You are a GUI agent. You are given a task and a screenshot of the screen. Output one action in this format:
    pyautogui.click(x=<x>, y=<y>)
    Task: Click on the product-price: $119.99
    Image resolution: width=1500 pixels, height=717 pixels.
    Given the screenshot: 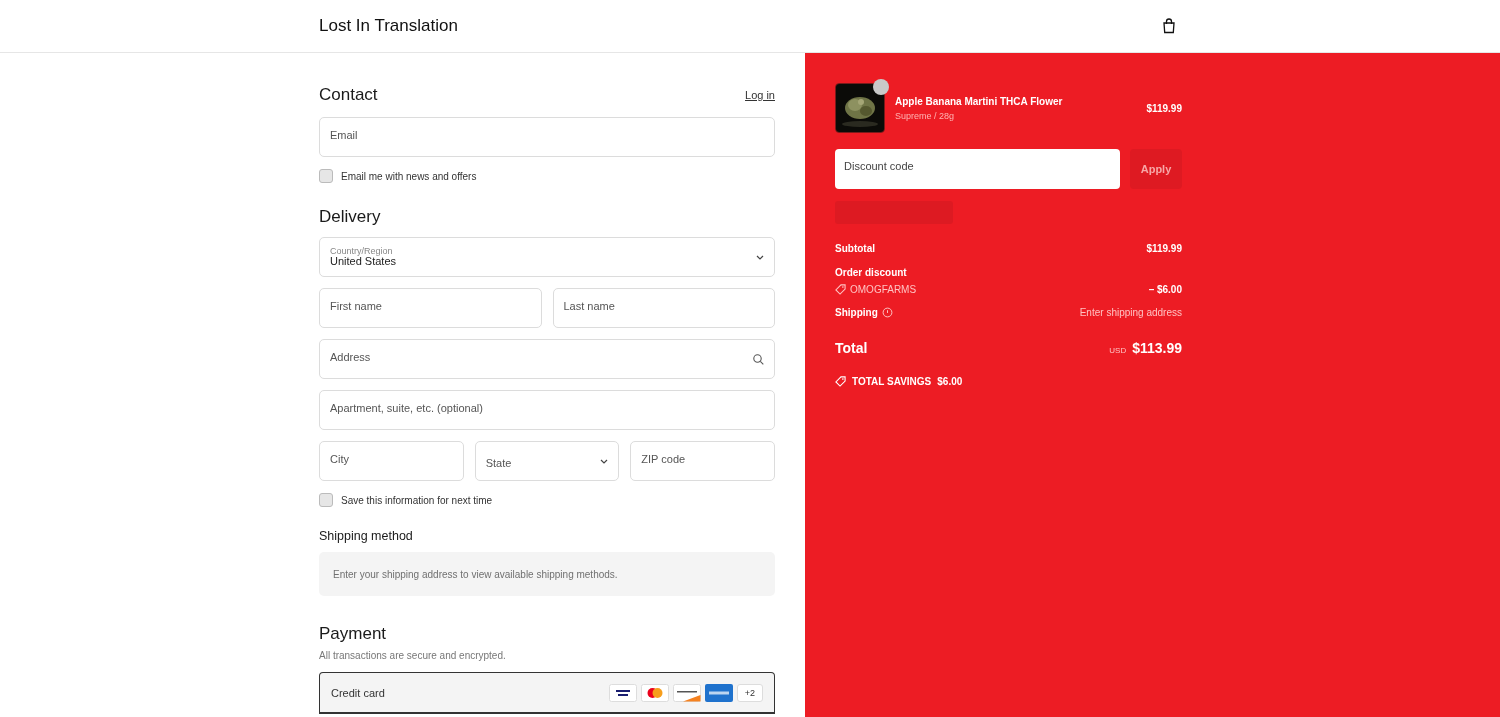 What is the action you would take?
    pyautogui.click(x=1164, y=108)
    